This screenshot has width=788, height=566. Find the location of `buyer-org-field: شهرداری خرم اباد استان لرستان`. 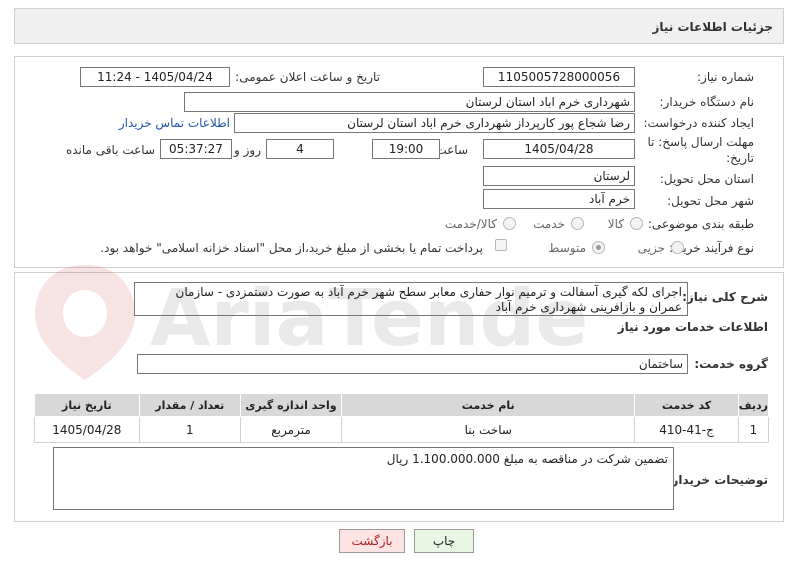

buyer-org-field: شهرداری خرم اباد استان لرستان is located at coordinates (409, 102).